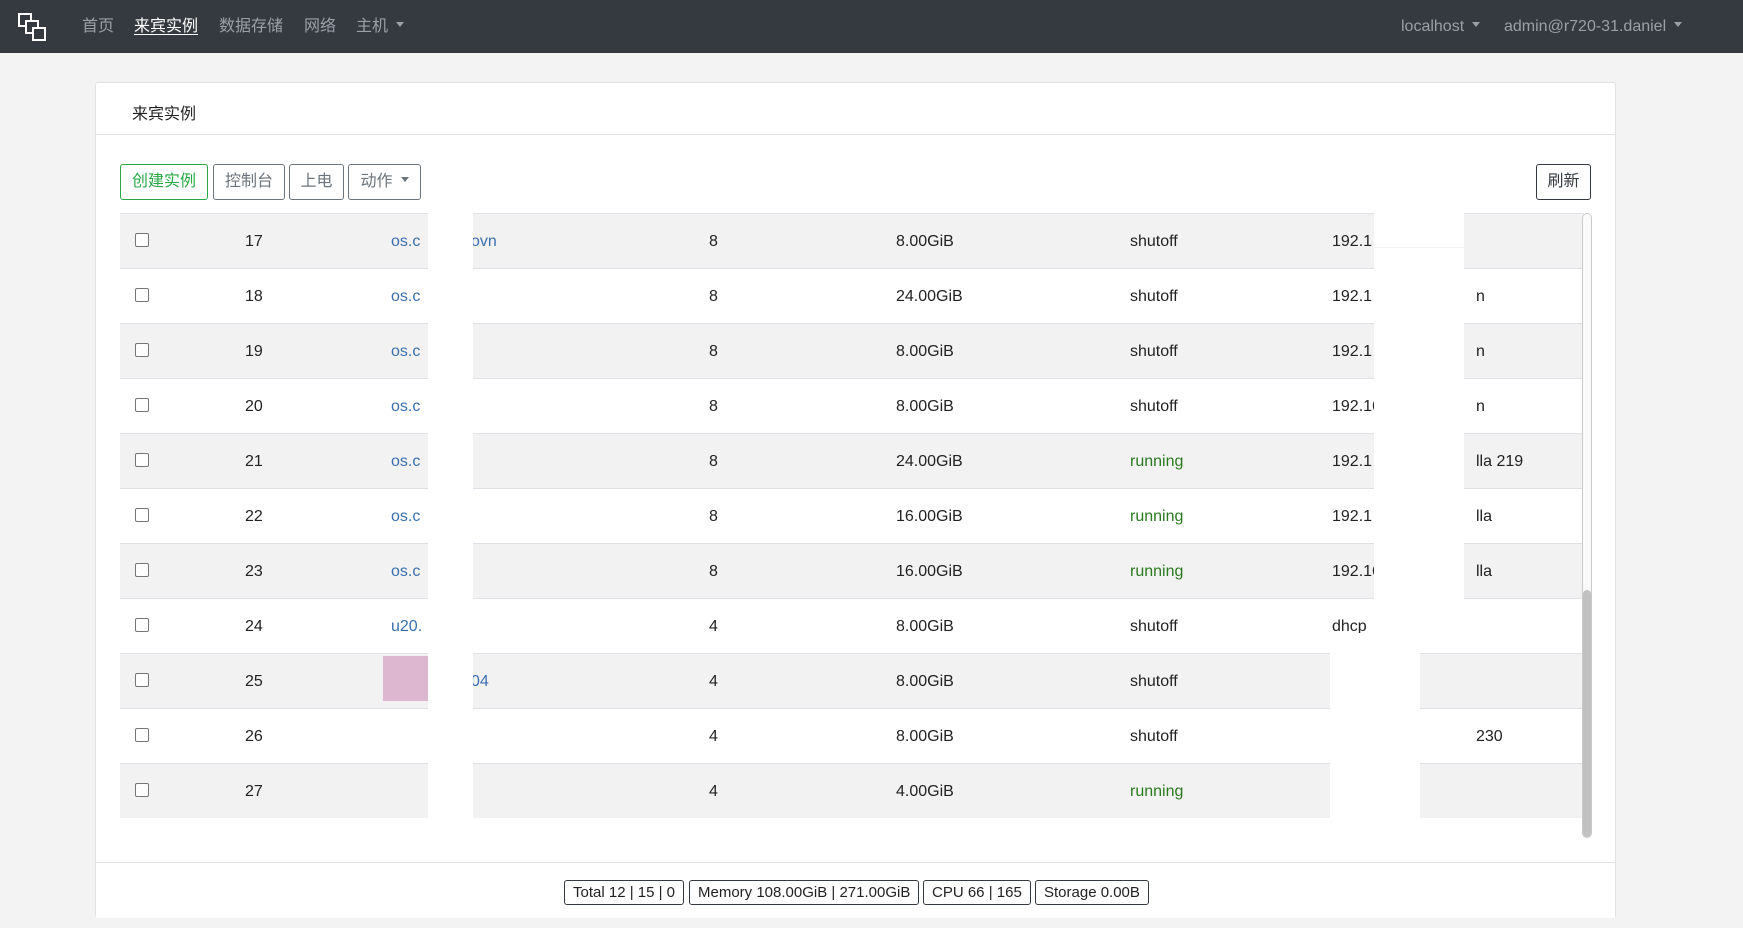  Describe the element at coordinates (376, 181) in the screenshot. I see `actions-label: 动作` at that location.